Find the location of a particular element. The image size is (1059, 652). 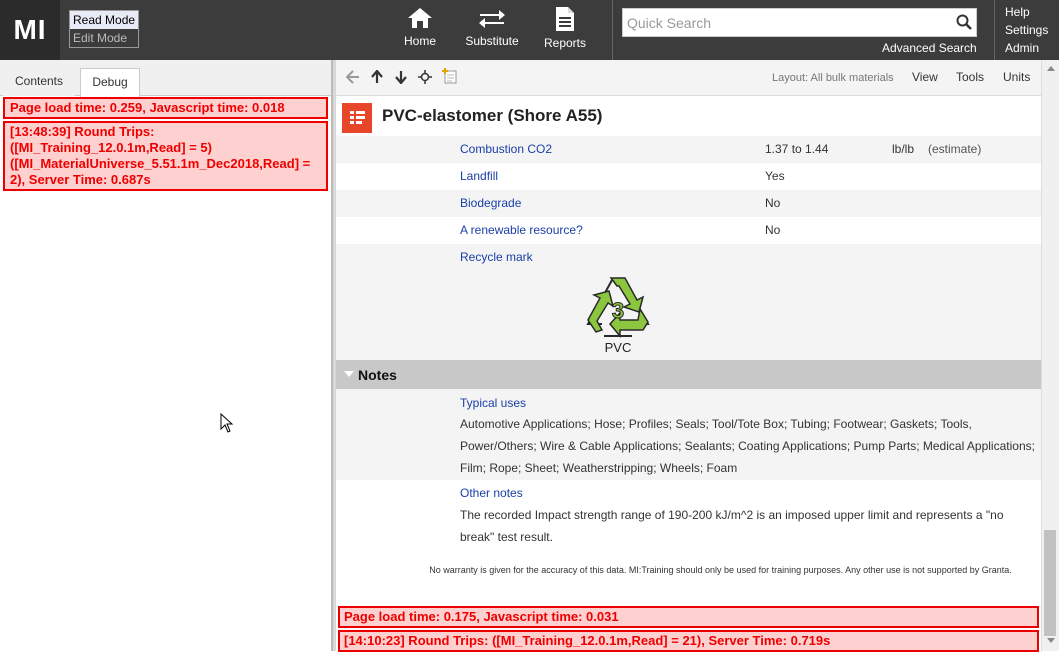

scroll-down-arrow-icon is located at coordinates (1051, 640).